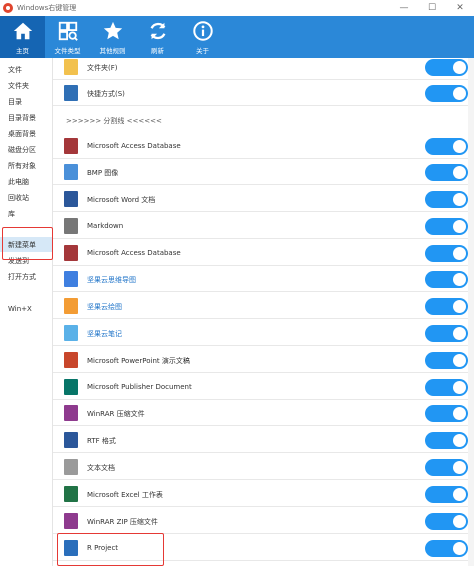  What do you see at coordinates (20, 309) in the screenshot?
I see `sidebar-item-win-x: Win+X` at bounding box center [20, 309].